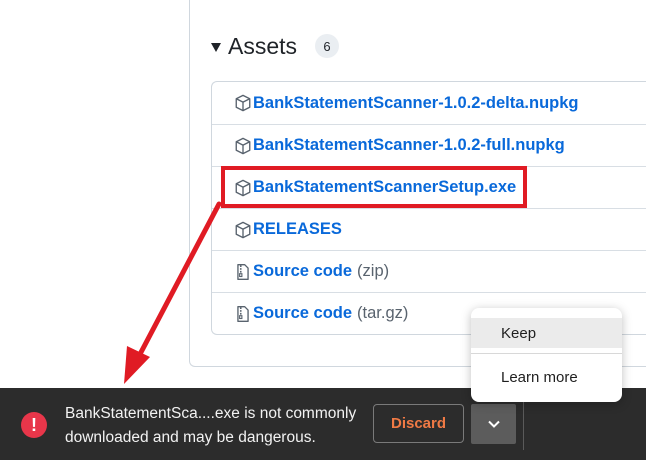 Image resolution: width=646 pixels, height=460 pixels. Describe the element at coordinates (416, 103) in the screenshot. I see `asset-link: BankStatementScanner-1.0.2-delta.nupkg` at that location.